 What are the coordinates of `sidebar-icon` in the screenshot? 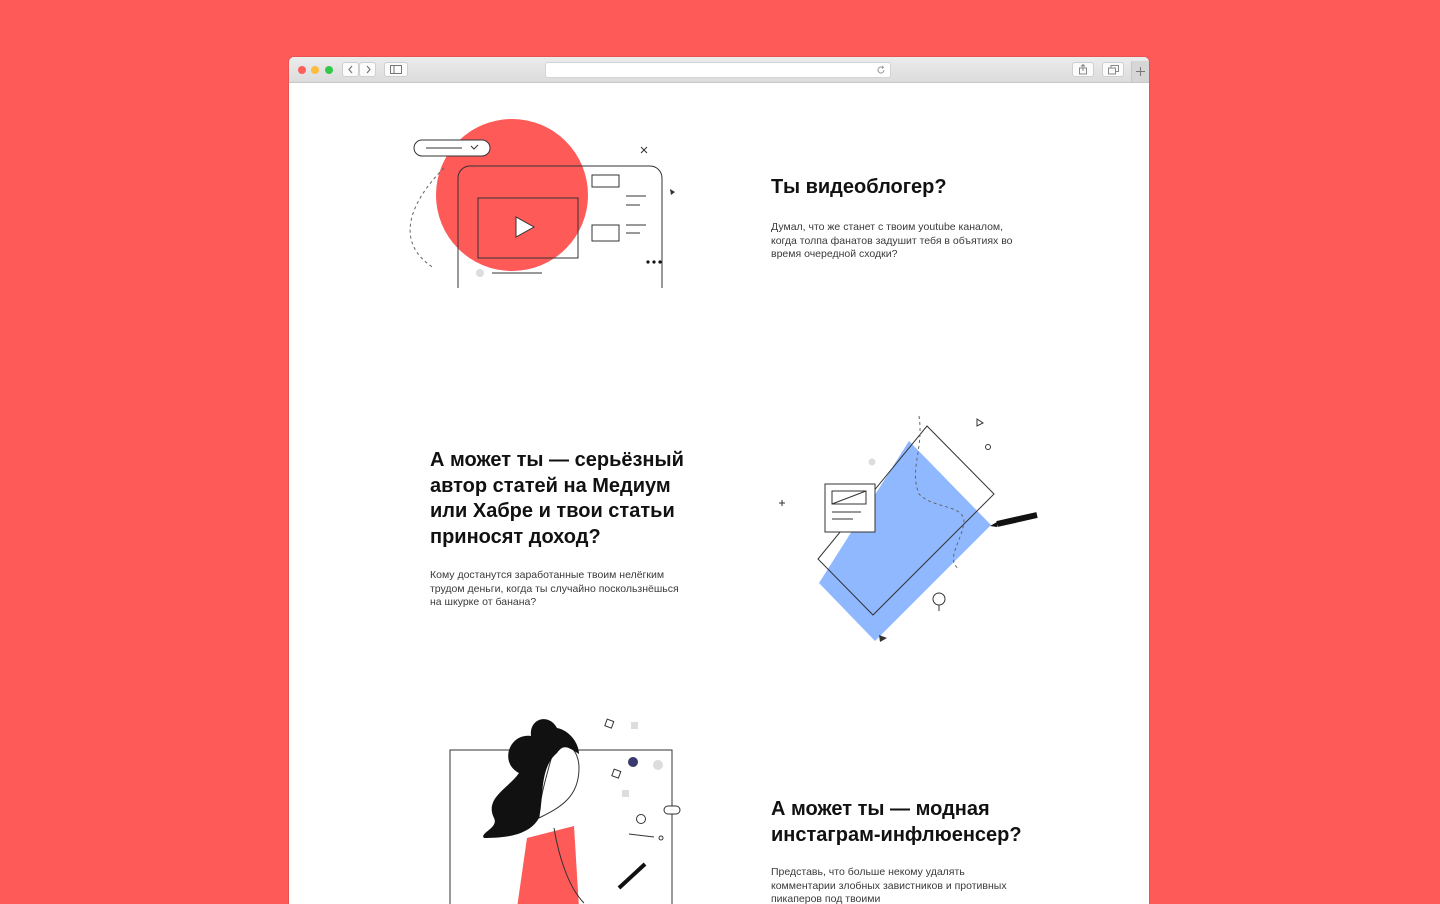 It's located at (396, 69).